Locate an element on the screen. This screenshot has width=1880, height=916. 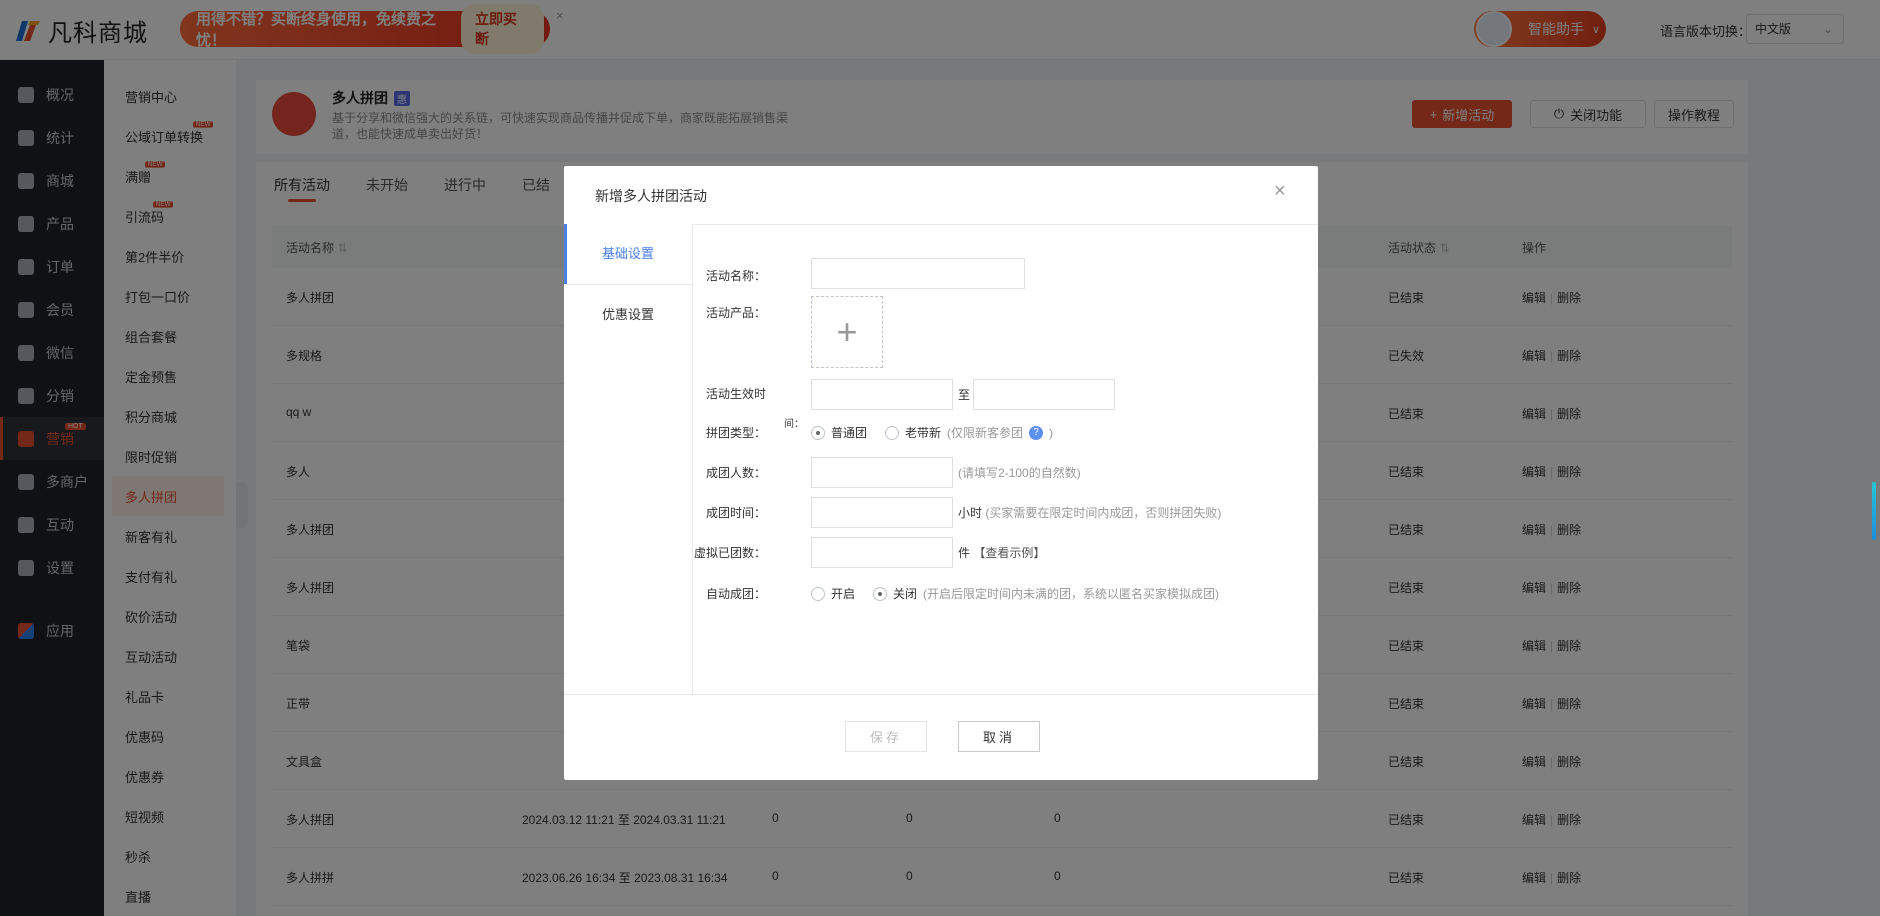
save-button: 保存 is located at coordinates (886, 736).